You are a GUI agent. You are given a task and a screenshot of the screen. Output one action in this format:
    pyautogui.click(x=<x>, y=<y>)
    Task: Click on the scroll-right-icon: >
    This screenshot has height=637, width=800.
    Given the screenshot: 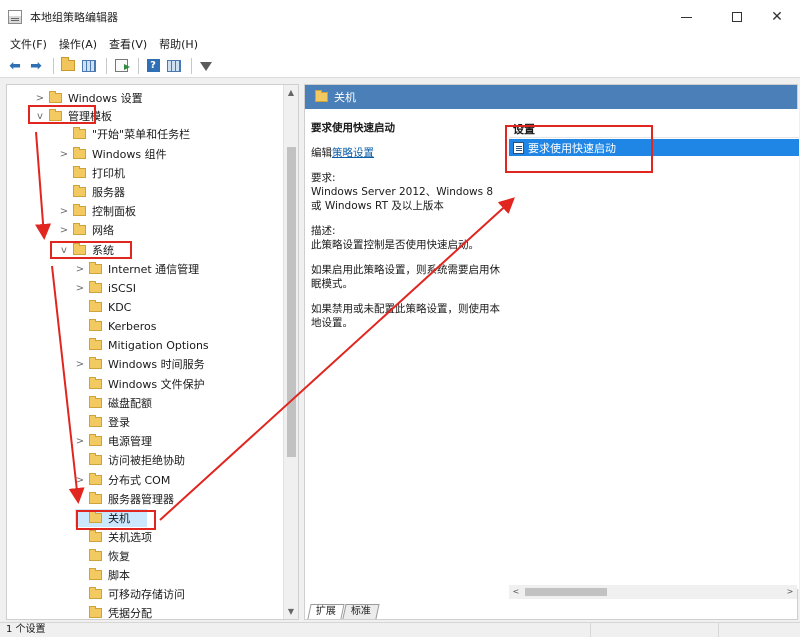 What is the action you would take?
    pyautogui.click(x=790, y=592)
    